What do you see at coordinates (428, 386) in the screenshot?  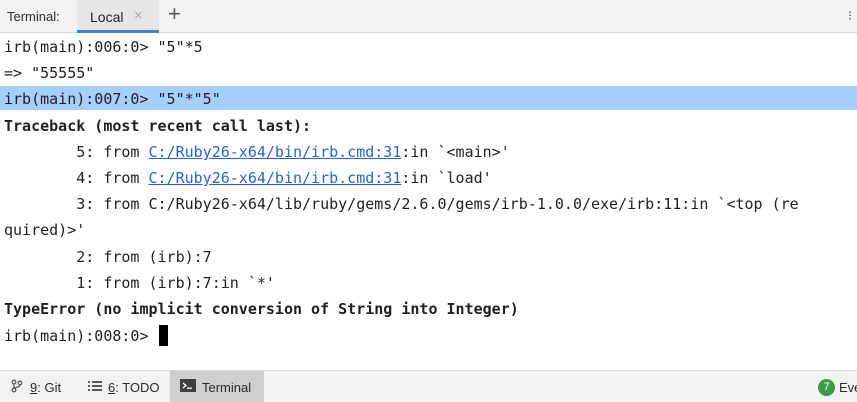 I see `tool-window-bar: 9: Git 6: TODO Terminal 7 Eve` at bounding box center [428, 386].